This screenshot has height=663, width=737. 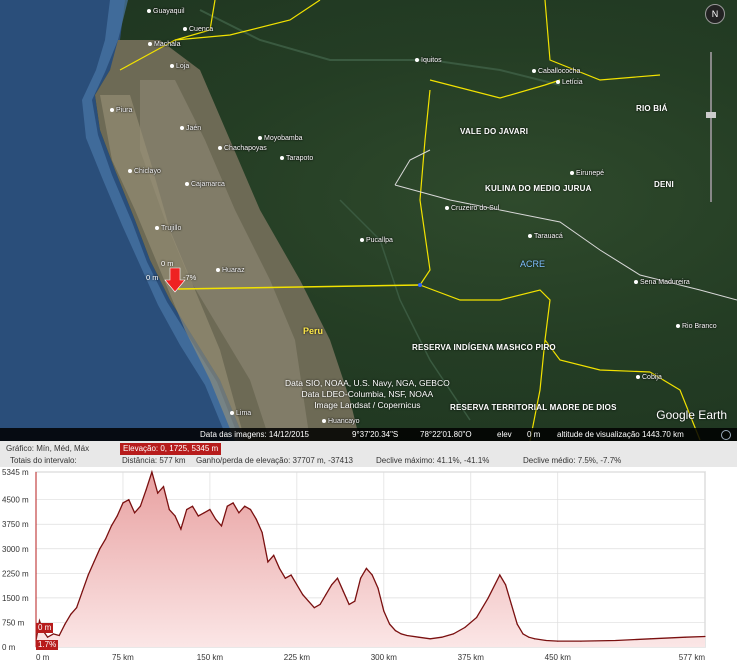 What do you see at coordinates (375, 434) in the screenshot?
I see `latitude: 9°37'20.34"S` at bounding box center [375, 434].